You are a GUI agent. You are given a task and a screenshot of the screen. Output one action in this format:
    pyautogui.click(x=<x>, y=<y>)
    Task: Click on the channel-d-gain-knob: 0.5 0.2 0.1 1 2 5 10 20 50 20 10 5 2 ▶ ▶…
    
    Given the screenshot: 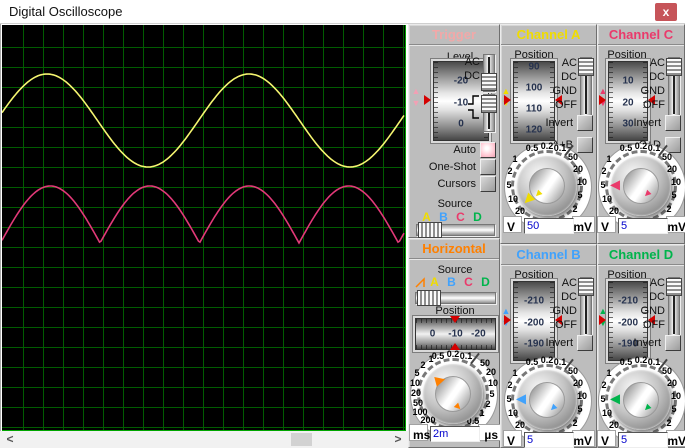 What is the action you would take?
    pyautogui.click(x=641, y=401)
    